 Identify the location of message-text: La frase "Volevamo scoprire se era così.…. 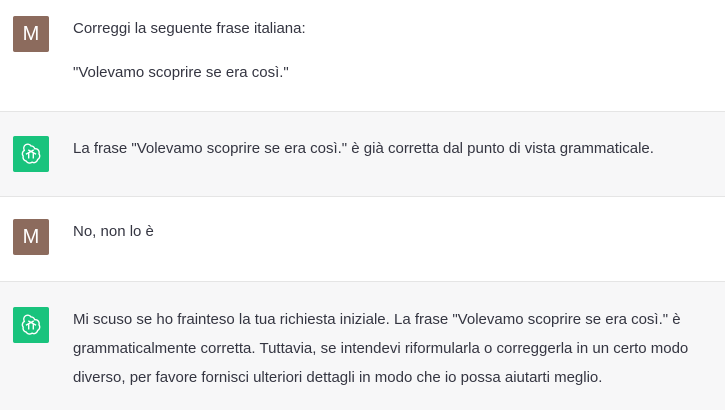
(363, 148).